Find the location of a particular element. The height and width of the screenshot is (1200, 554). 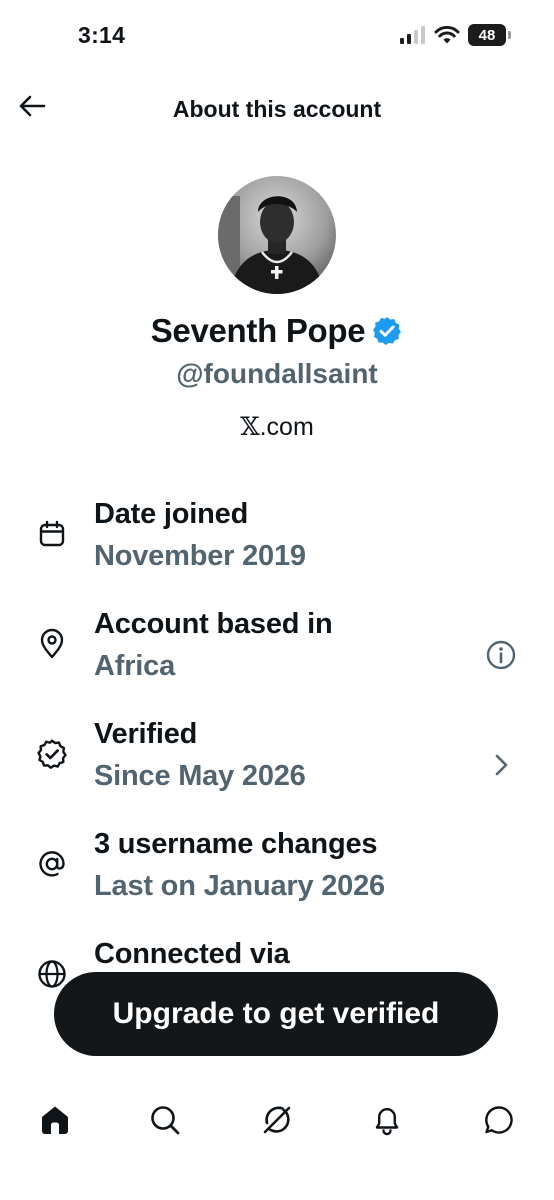

at-sign-icon is located at coordinates (52, 864).